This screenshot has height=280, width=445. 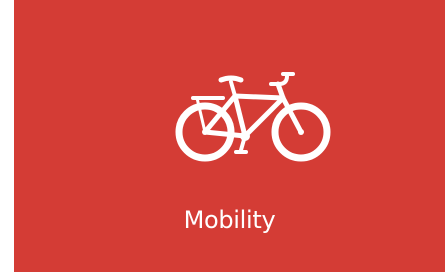 I want to click on tile-label: Mobility, so click(x=229, y=220).